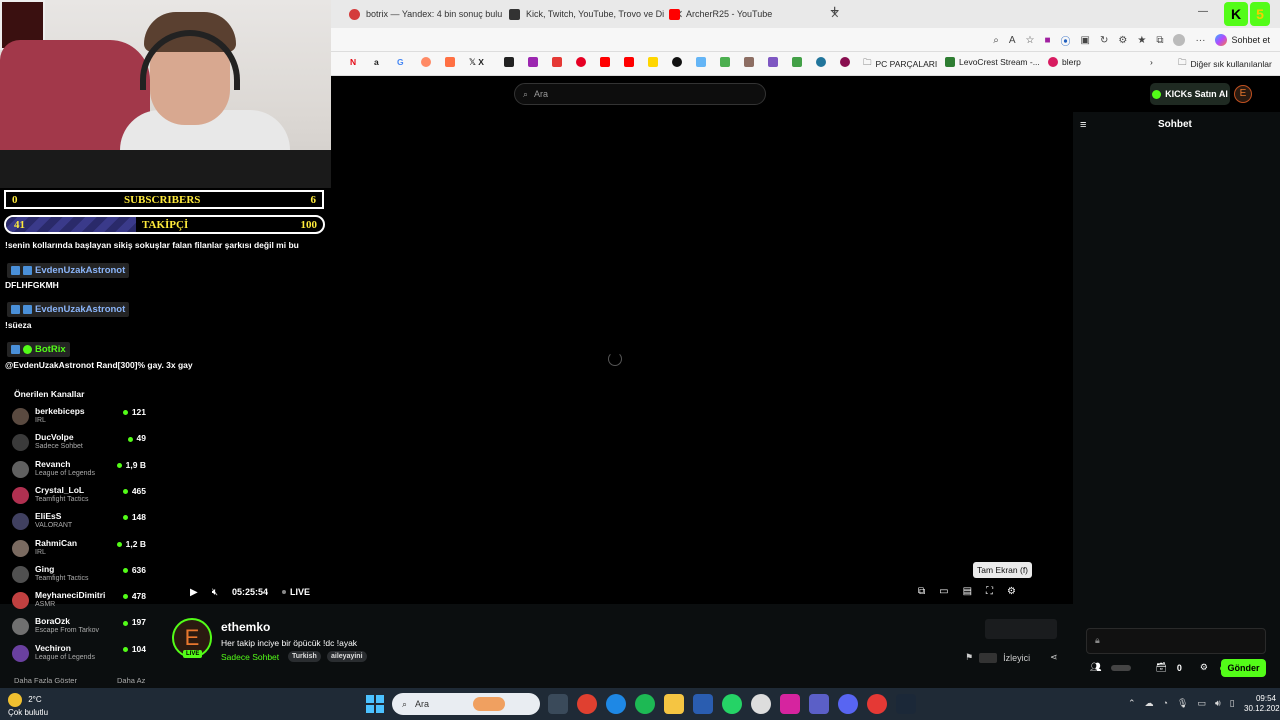 The width and height of the screenshot is (1280, 720). Describe the element at coordinates (82, 471) in the screenshot. I see `suggested-channel: Revanch League of Legends 1,9 B` at that location.